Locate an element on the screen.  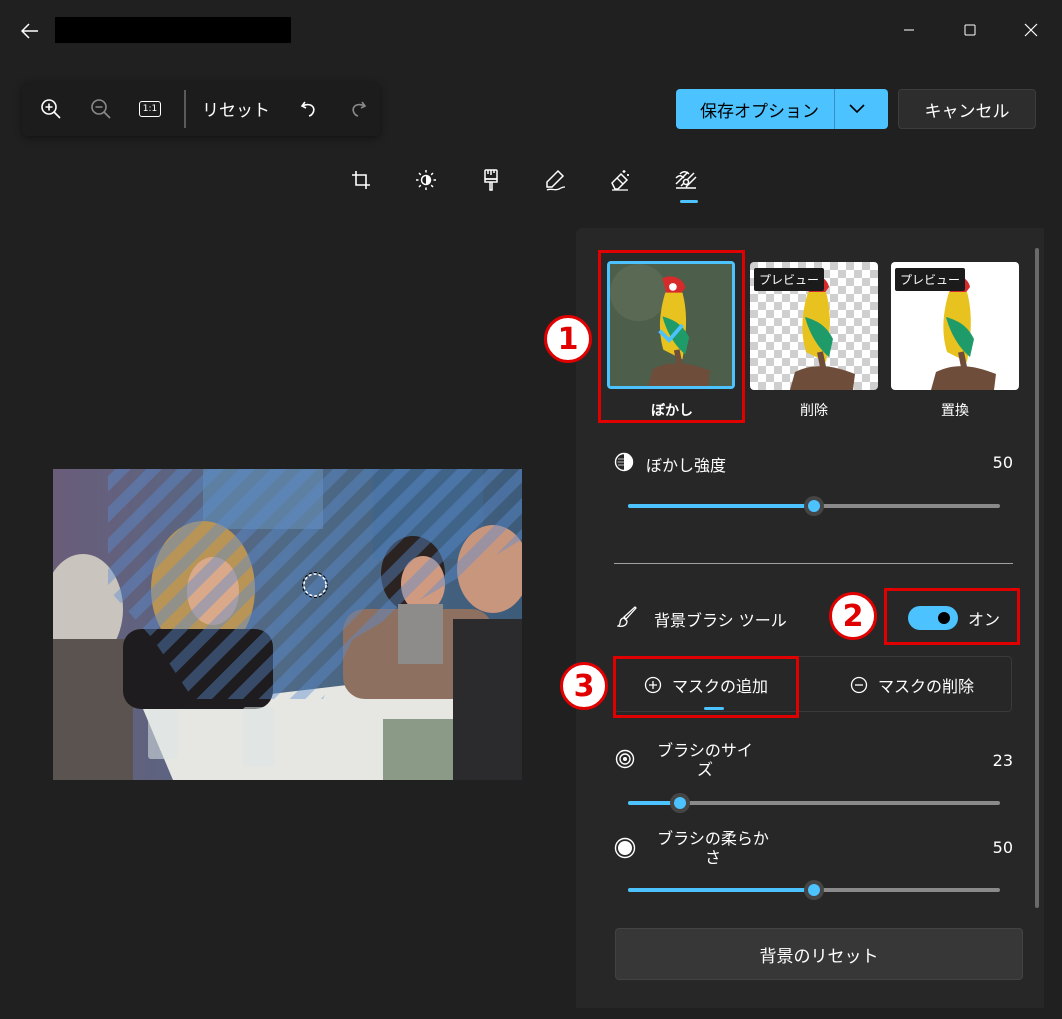
remove-mask-label: マスクの削除 is located at coordinates (925, 686).